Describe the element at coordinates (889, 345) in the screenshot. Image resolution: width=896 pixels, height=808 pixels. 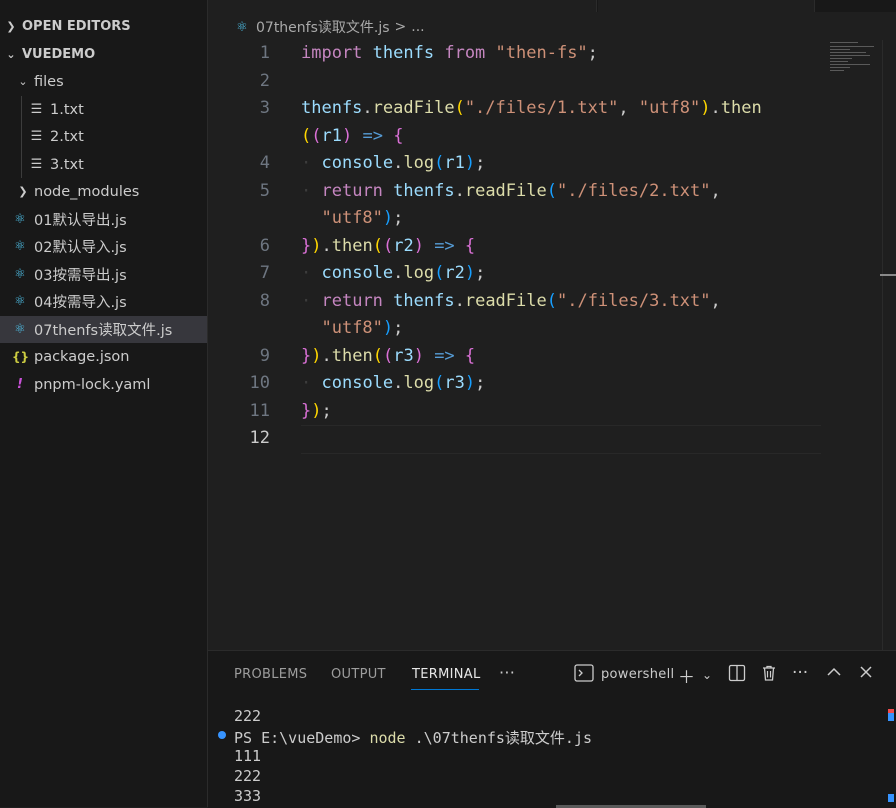
I see `editor-scrollbar` at that location.